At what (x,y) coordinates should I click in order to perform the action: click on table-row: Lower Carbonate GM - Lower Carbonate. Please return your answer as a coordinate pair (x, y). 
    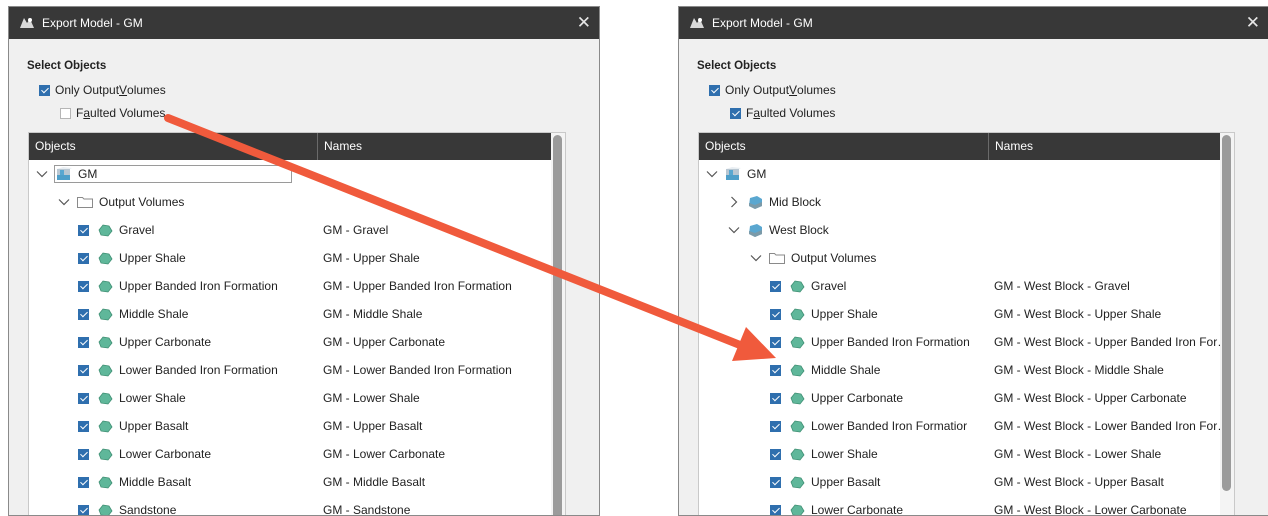
    Looking at the image, I should click on (297, 454).